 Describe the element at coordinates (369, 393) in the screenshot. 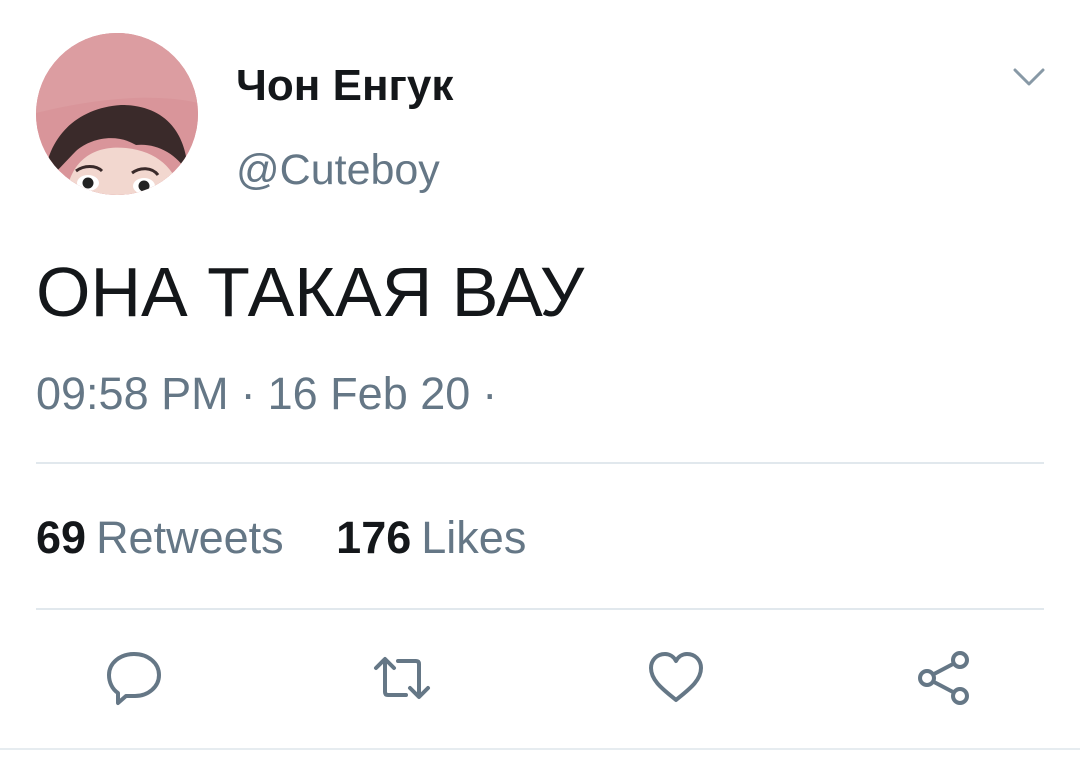

I see `tweet-date: 16 Feb 20` at that location.